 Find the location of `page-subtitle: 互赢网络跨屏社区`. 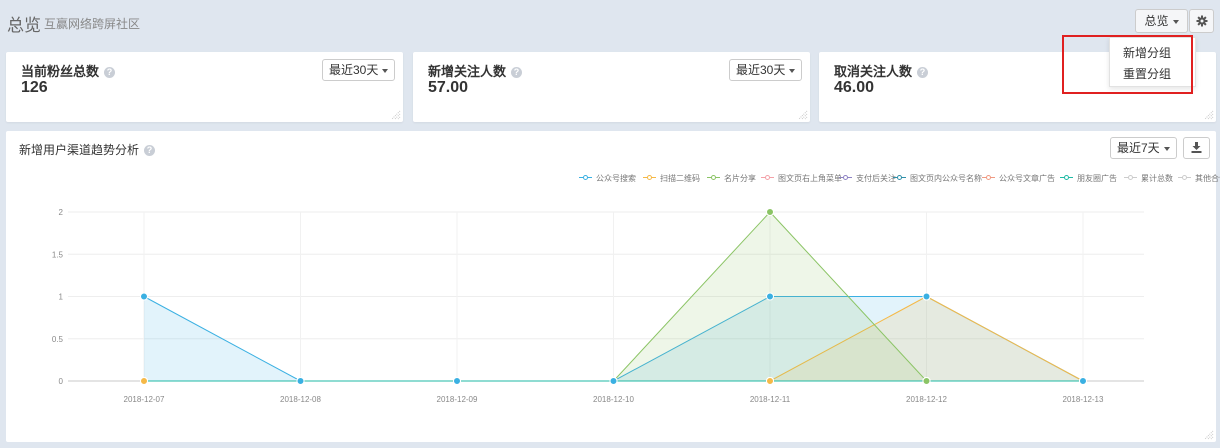

page-subtitle: 互赢网络跨屏社区 is located at coordinates (92, 24).